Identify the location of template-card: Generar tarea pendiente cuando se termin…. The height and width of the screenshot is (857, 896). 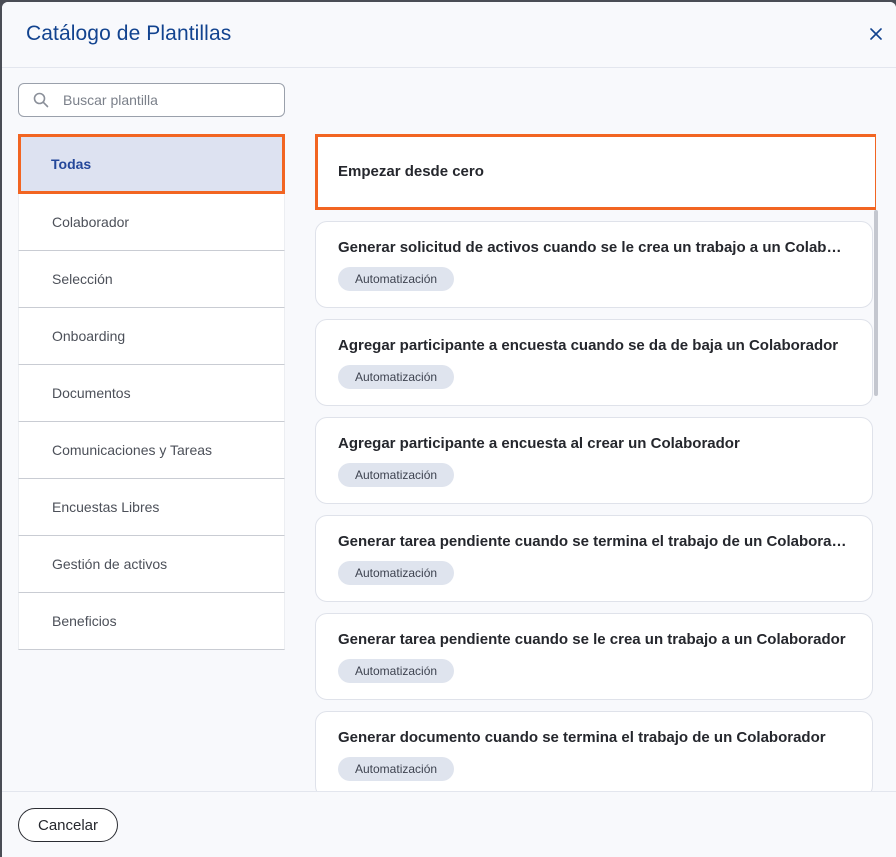
(594, 558).